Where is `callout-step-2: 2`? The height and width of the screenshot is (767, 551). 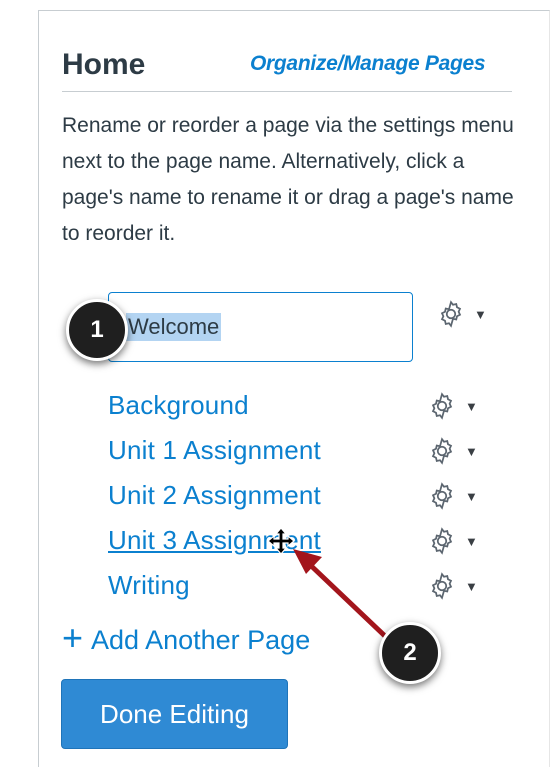
callout-step-2: 2 is located at coordinates (410, 653).